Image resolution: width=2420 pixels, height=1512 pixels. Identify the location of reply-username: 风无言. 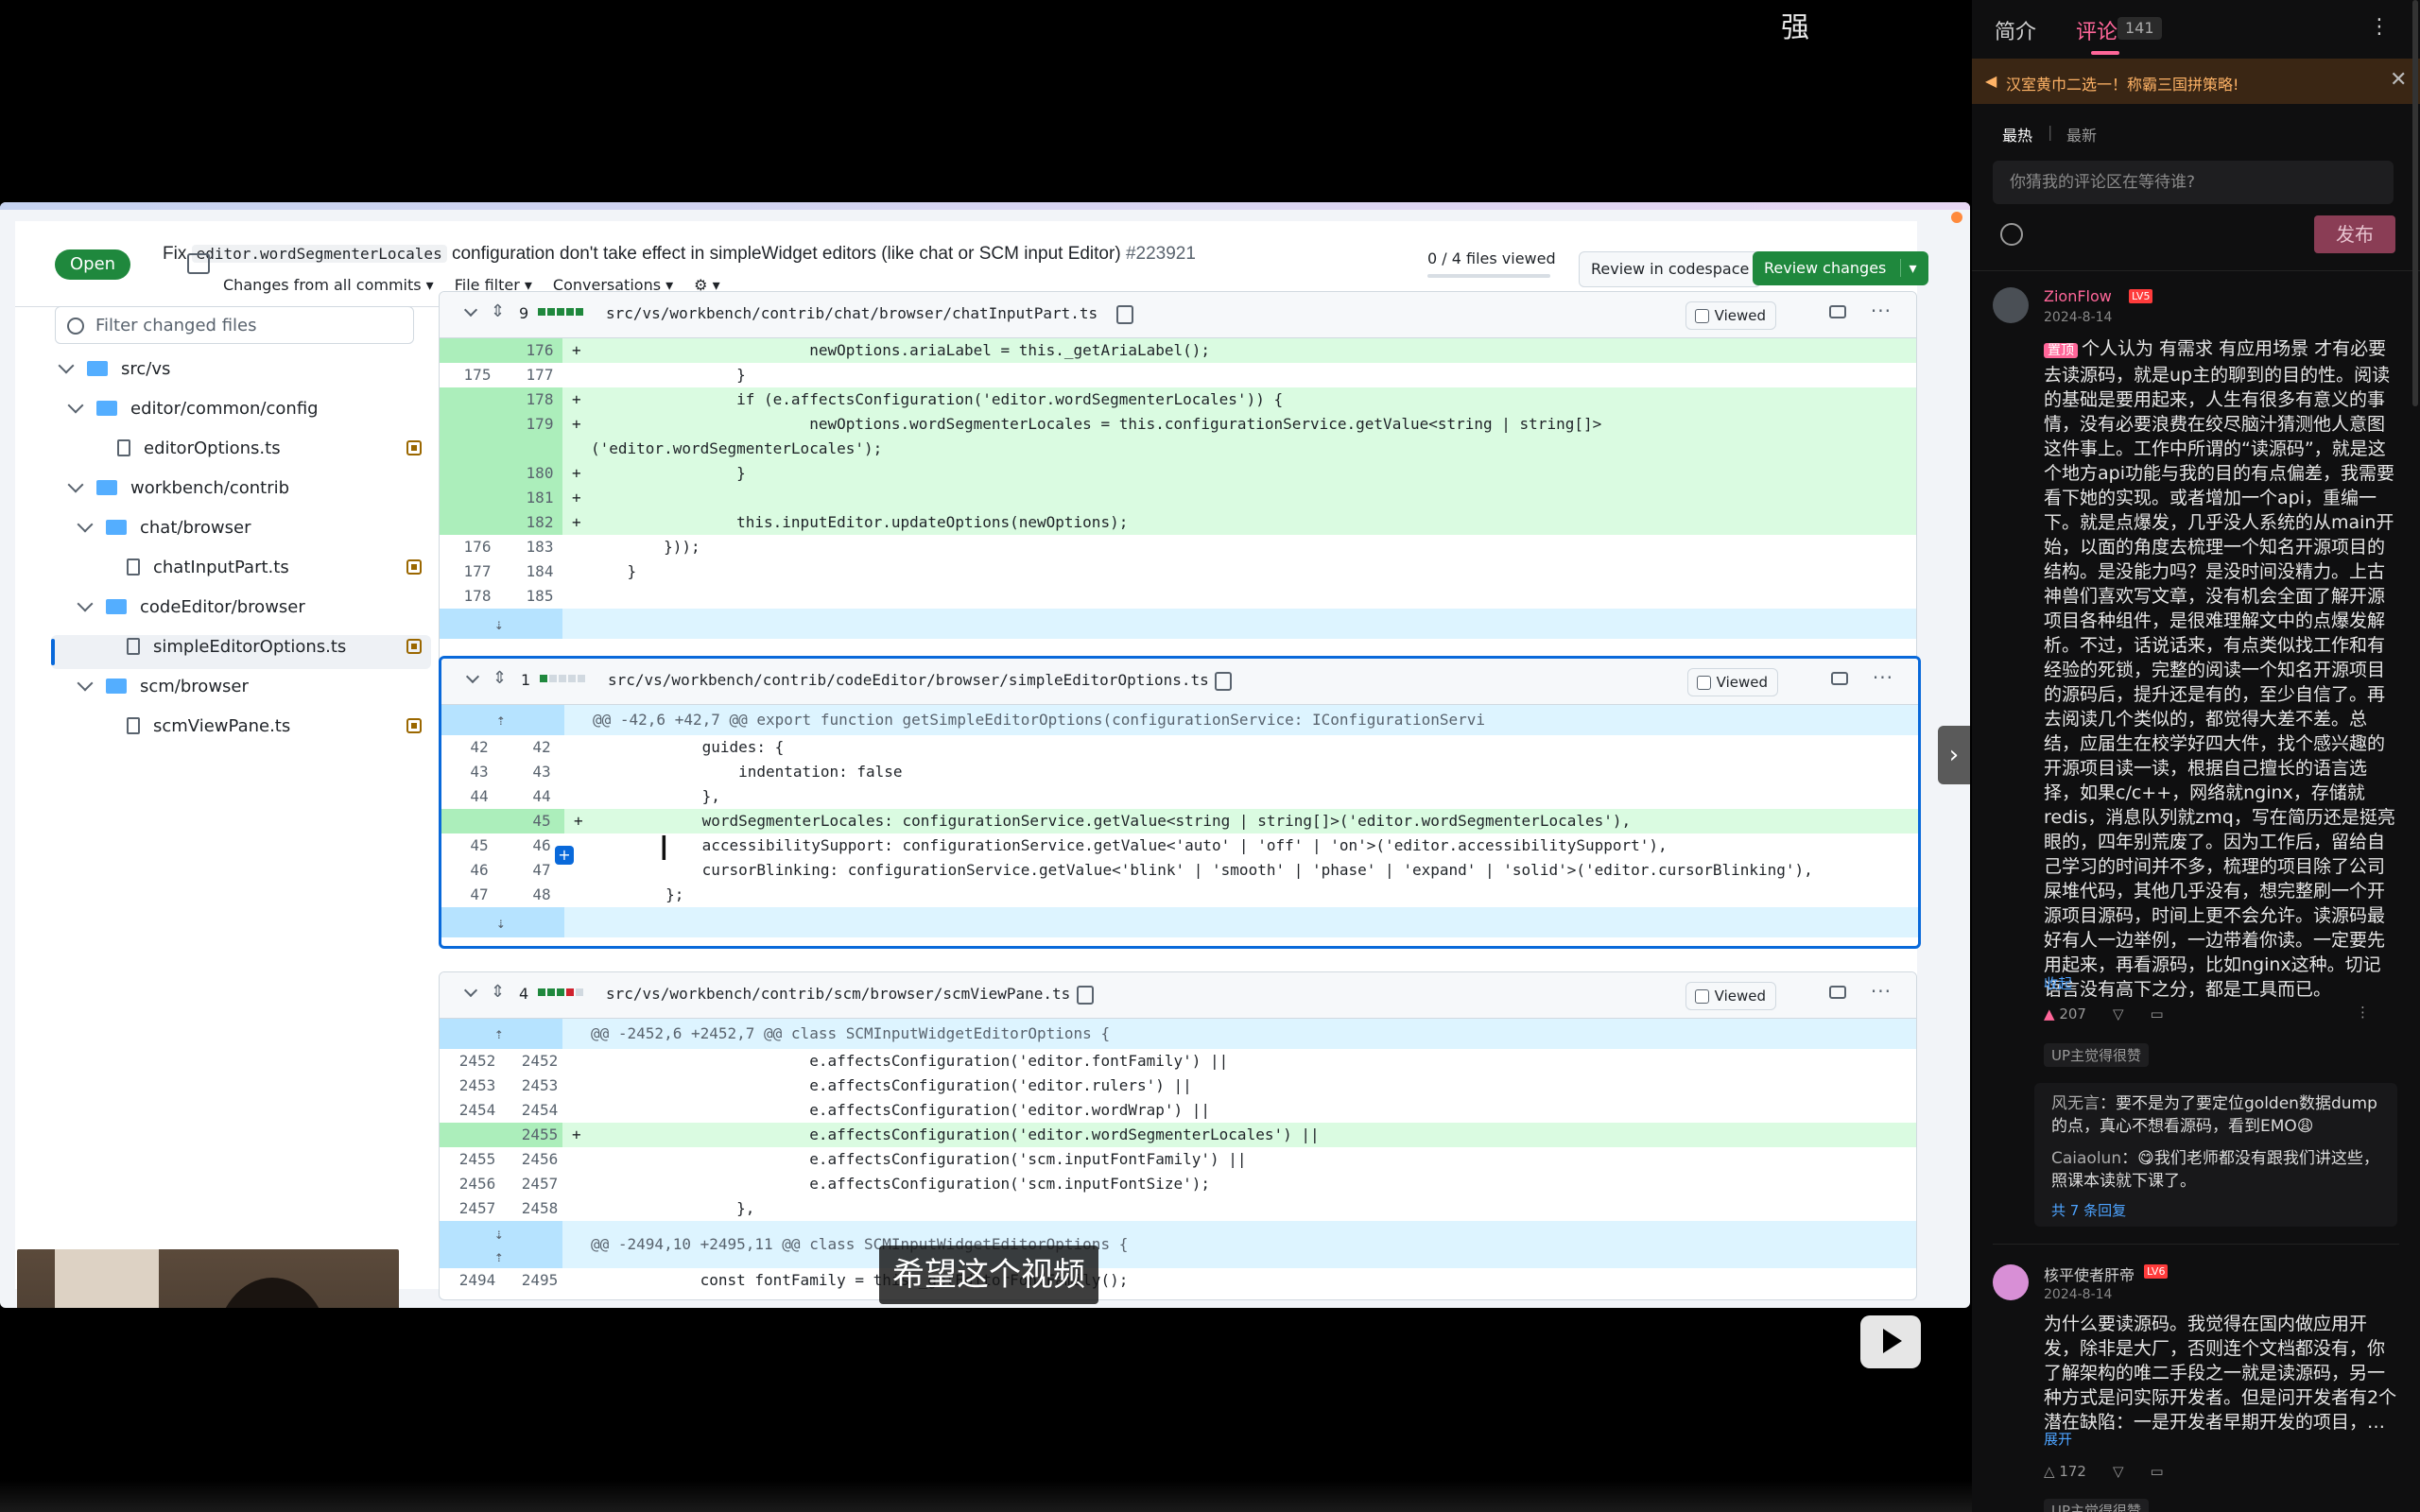
(2075, 1103).